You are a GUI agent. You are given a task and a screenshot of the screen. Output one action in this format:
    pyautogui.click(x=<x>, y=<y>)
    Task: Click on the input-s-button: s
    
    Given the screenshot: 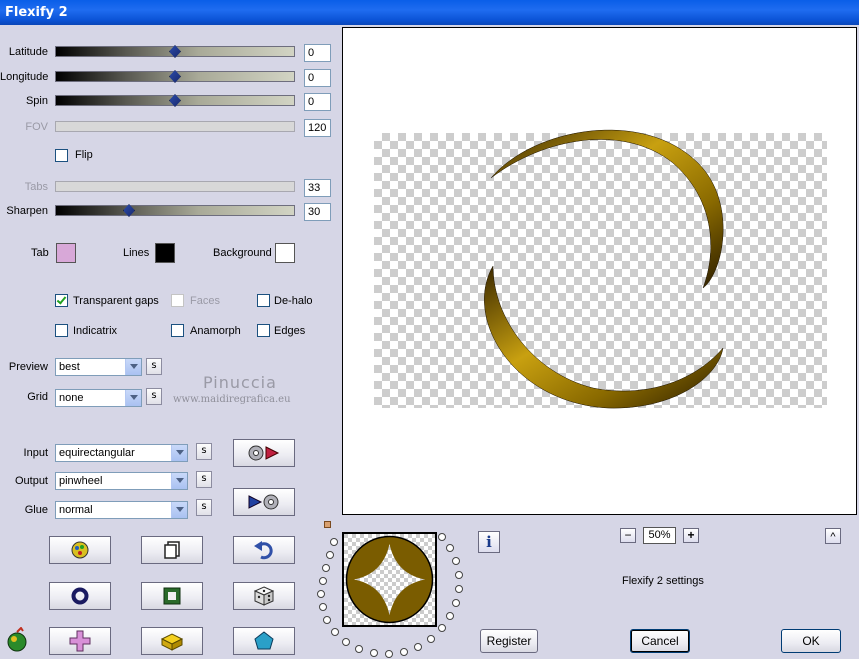 What is the action you would take?
    pyautogui.click(x=204, y=451)
    